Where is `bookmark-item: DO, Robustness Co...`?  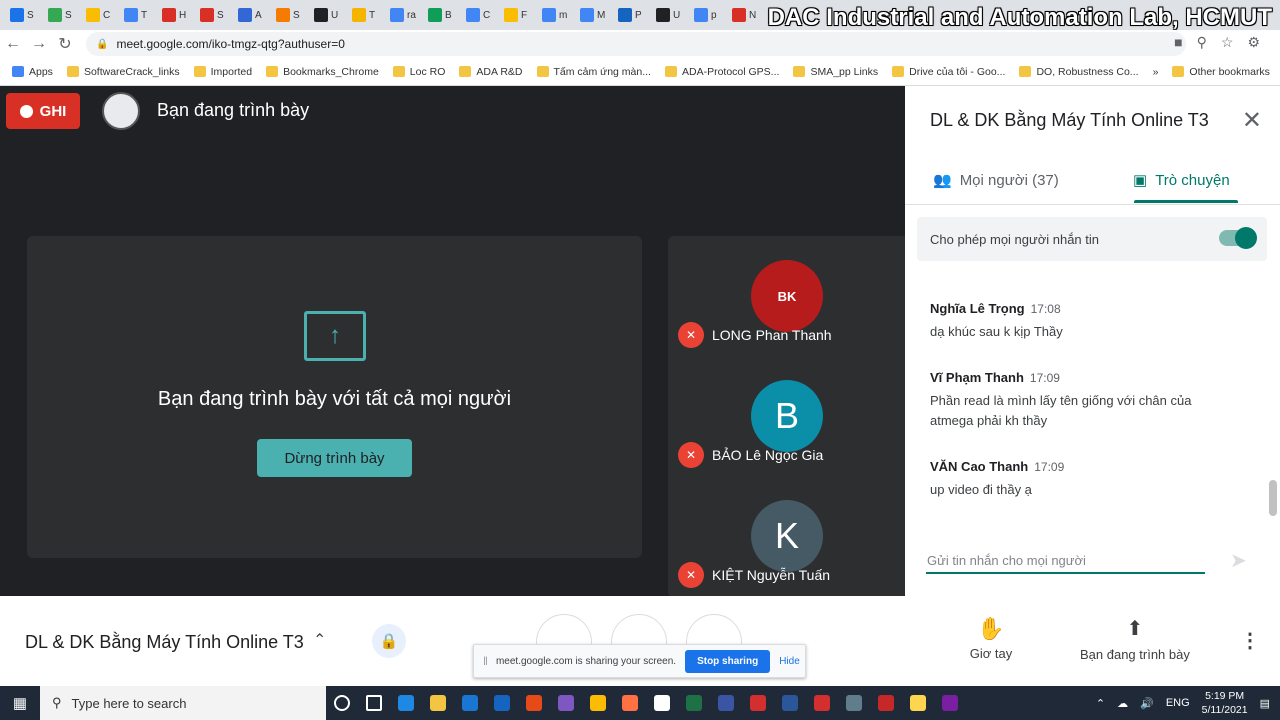
bookmark-item: DO, Robustness Co... is located at coordinates (1079, 72).